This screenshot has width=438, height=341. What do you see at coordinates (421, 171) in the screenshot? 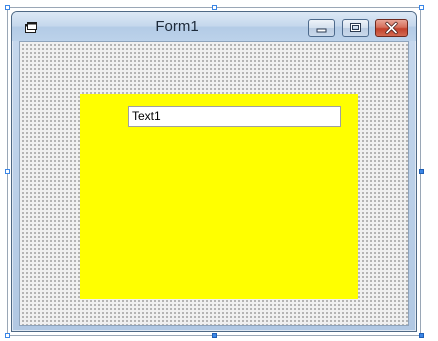
I see `resize-handle-right` at bounding box center [421, 171].